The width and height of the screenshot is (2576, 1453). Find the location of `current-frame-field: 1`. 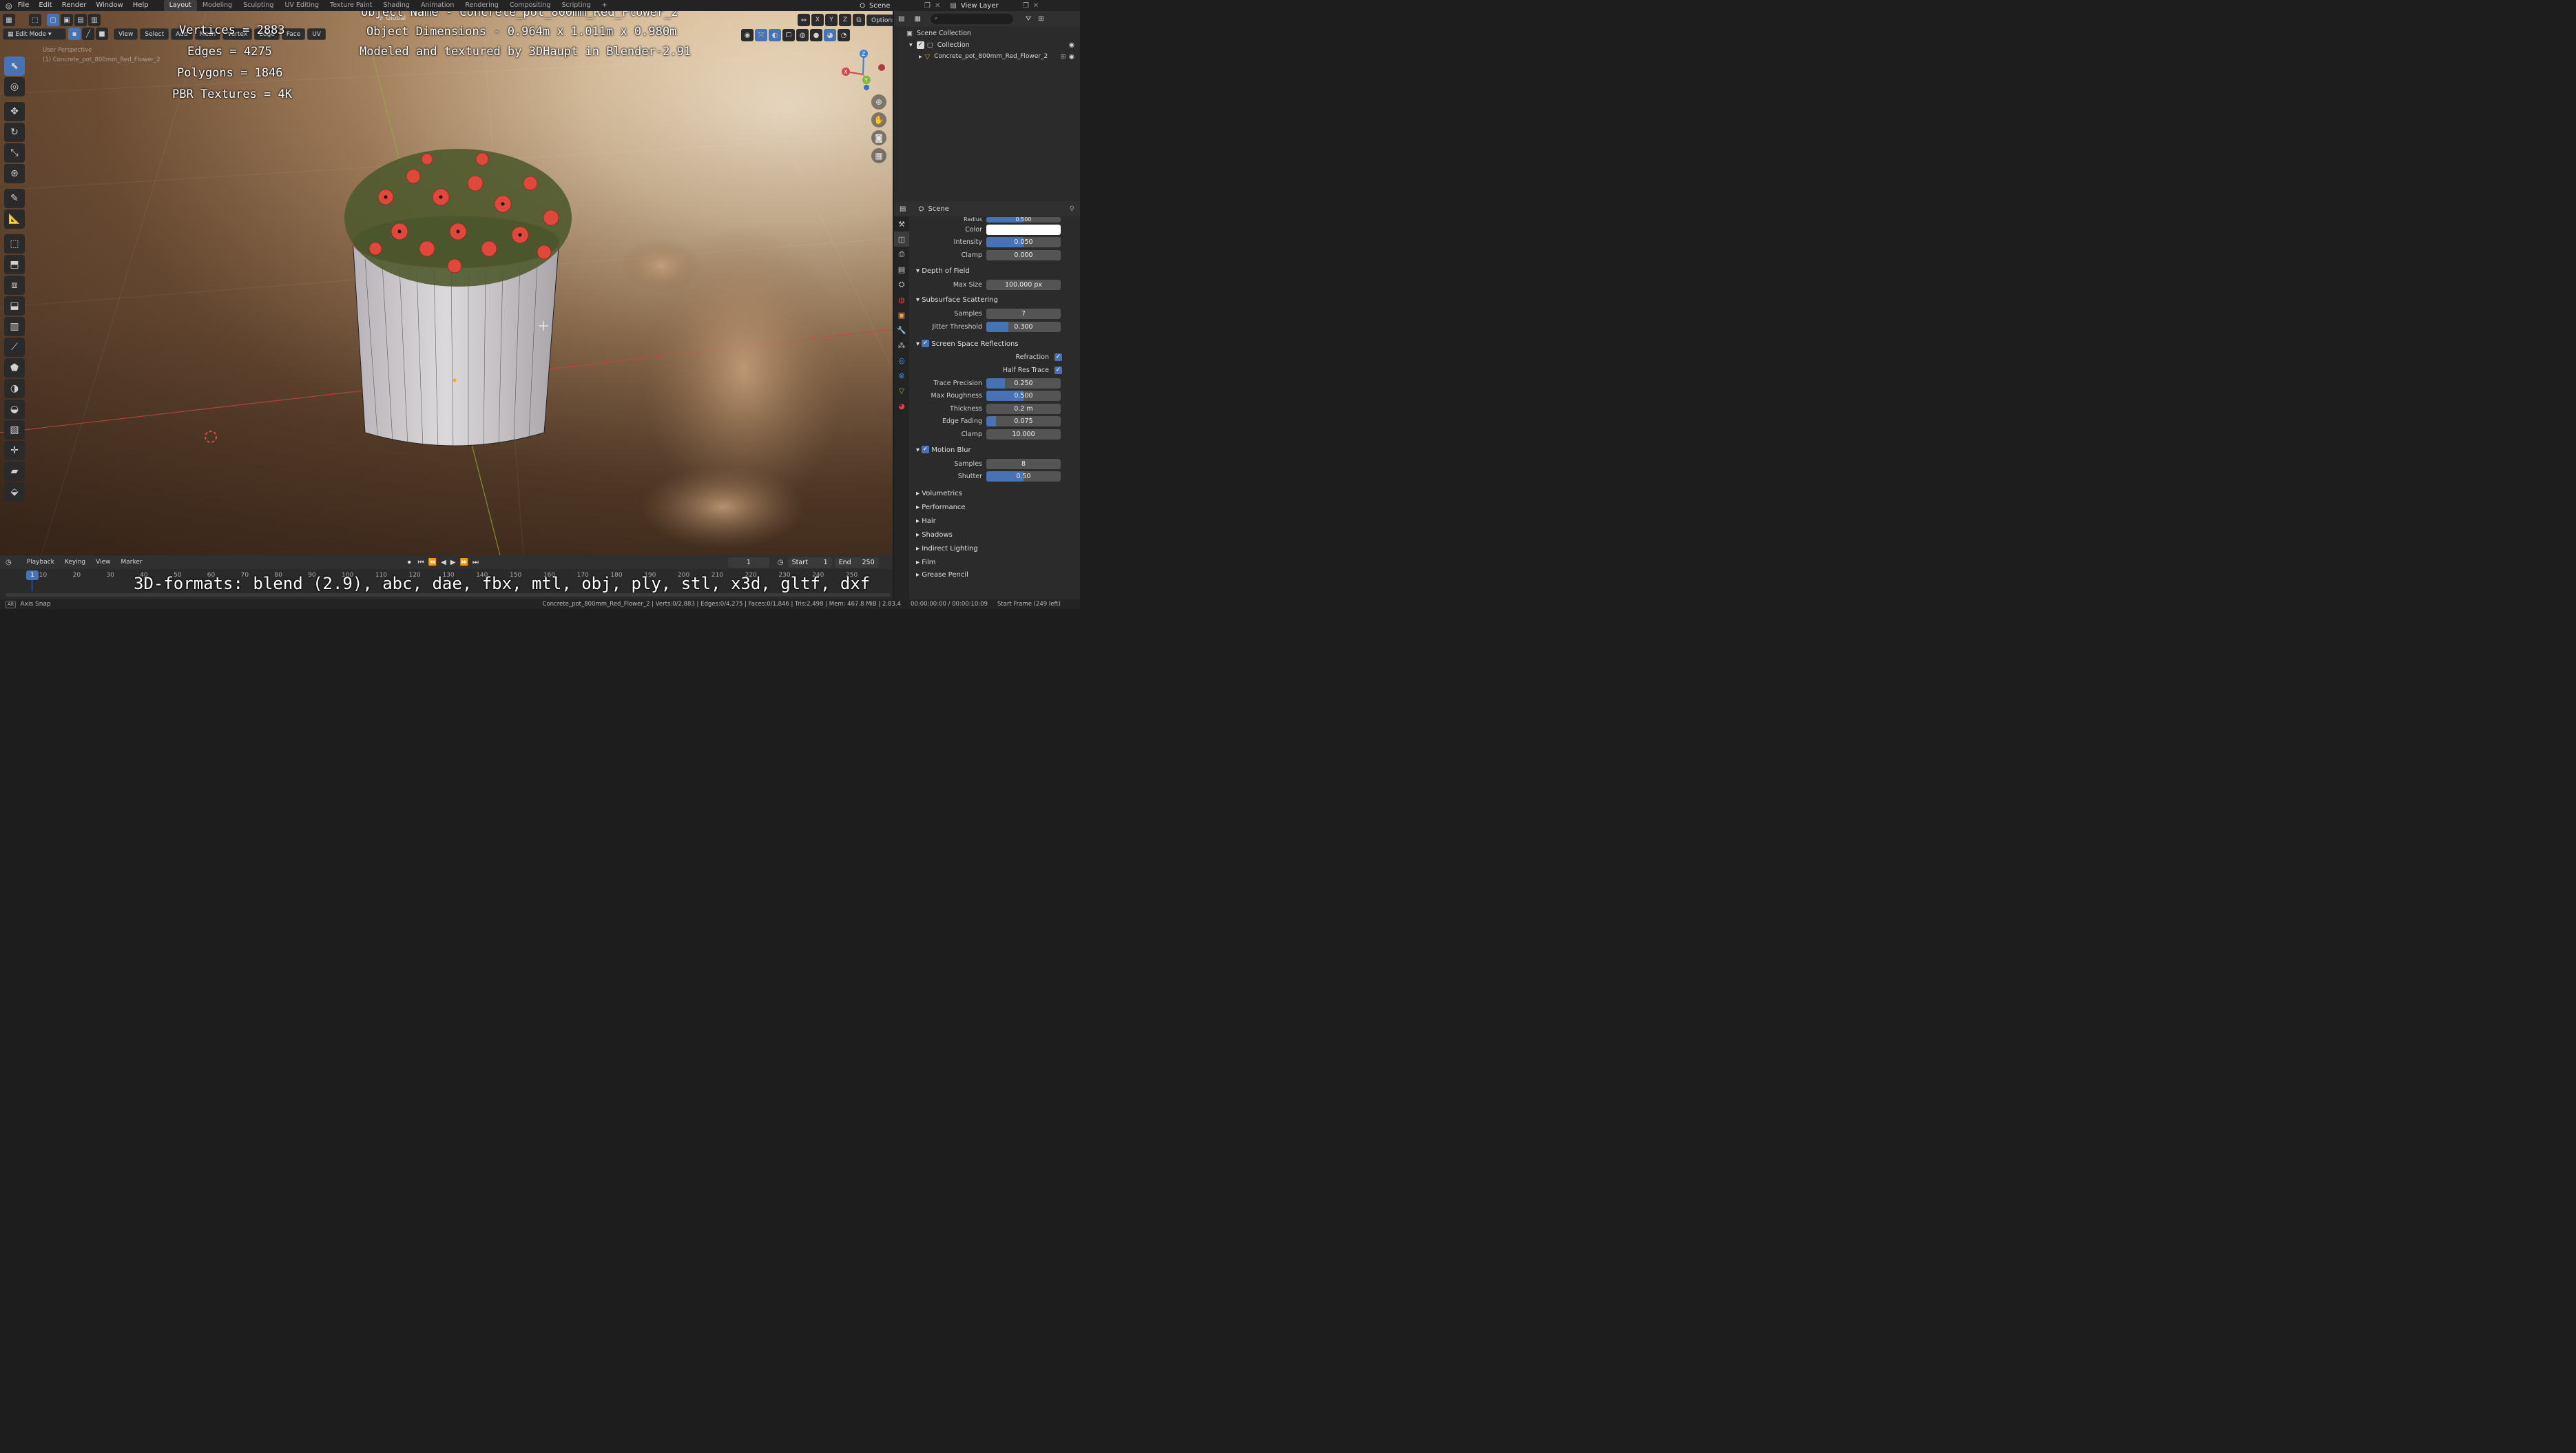

current-frame-field: 1 is located at coordinates (748, 562).